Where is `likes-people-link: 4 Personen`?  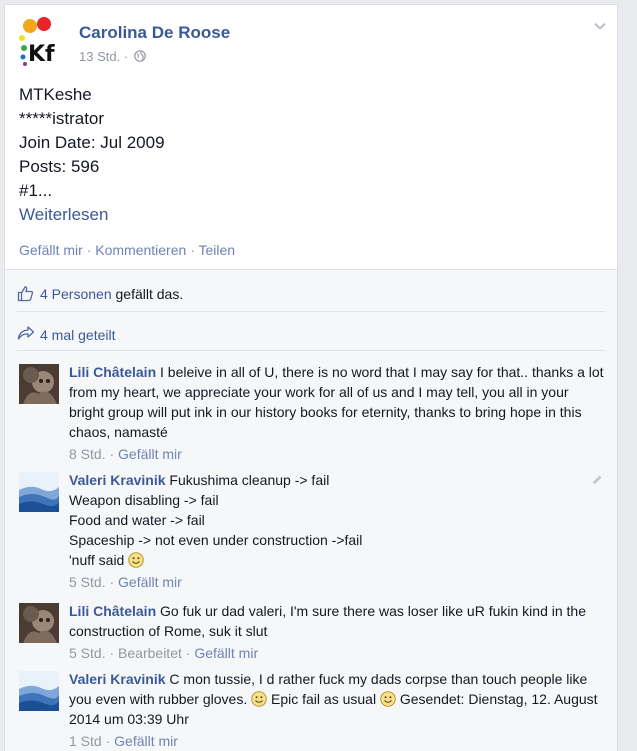 likes-people-link: 4 Personen is located at coordinates (76, 294).